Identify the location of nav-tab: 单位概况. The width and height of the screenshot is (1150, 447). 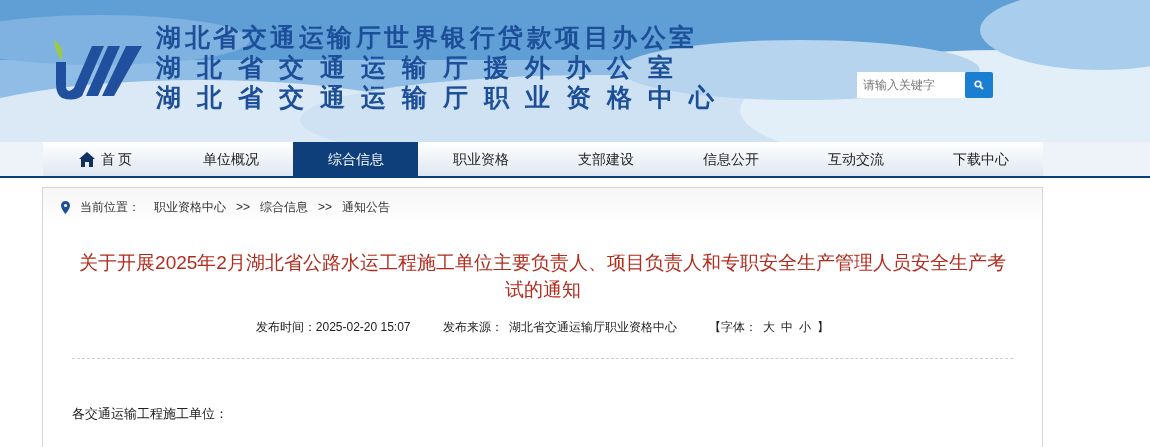
(230, 159).